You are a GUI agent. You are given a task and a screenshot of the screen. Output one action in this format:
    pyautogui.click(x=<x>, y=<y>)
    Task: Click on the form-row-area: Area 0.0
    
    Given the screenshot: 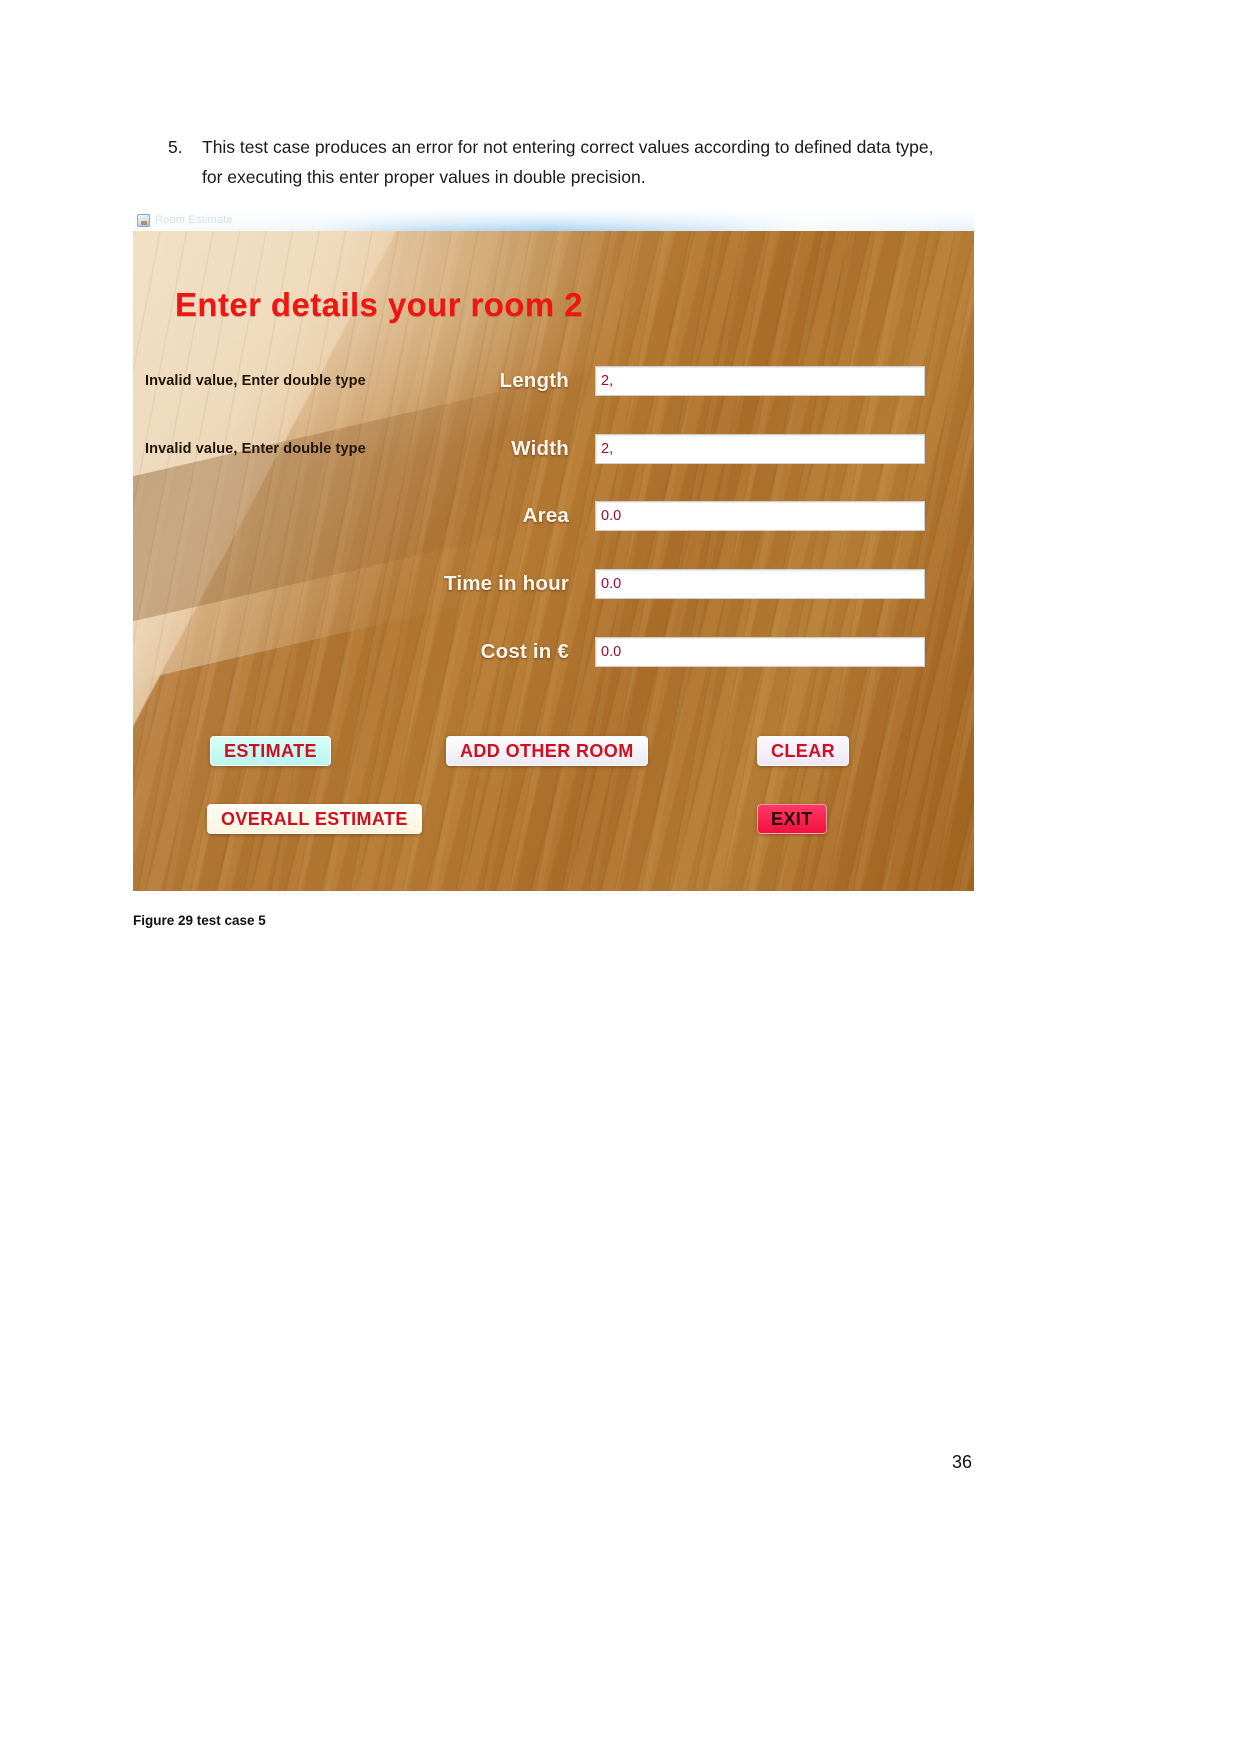 What is the action you would take?
    pyautogui.click(x=553, y=516)
    